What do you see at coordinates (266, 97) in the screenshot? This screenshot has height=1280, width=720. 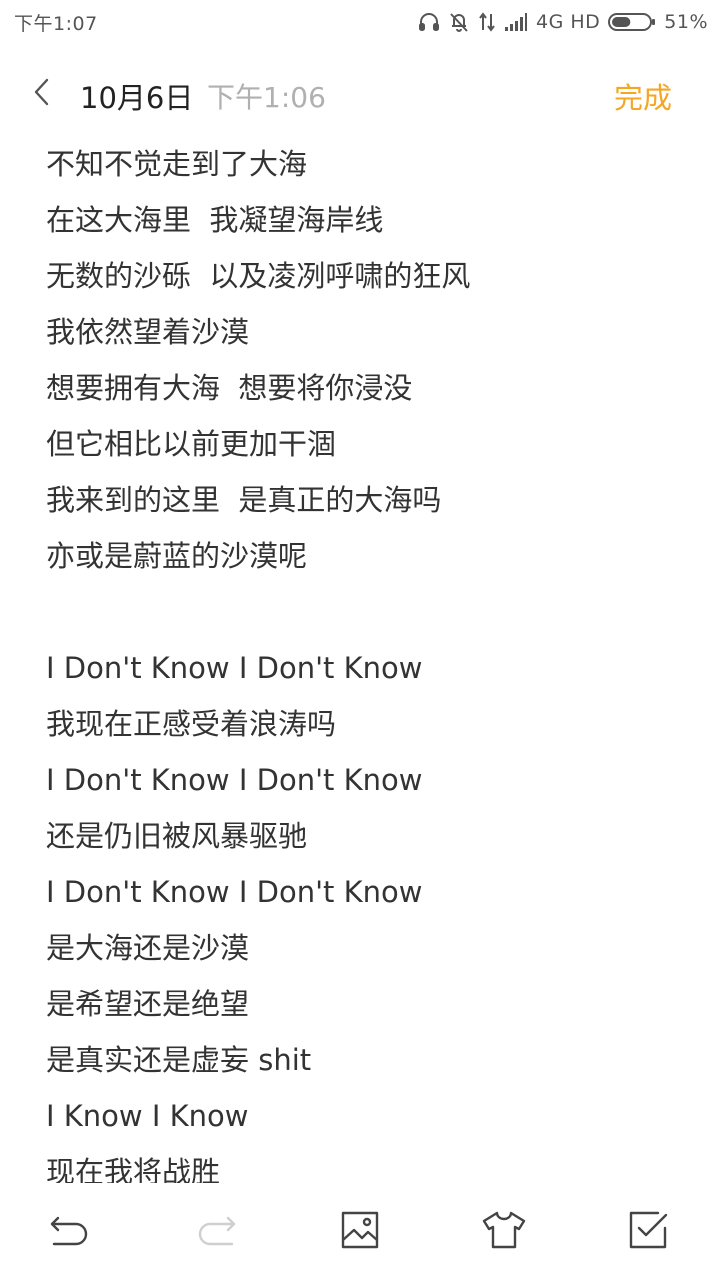 I see `note-time: 下午1:06` at bounding box center [266, 97].